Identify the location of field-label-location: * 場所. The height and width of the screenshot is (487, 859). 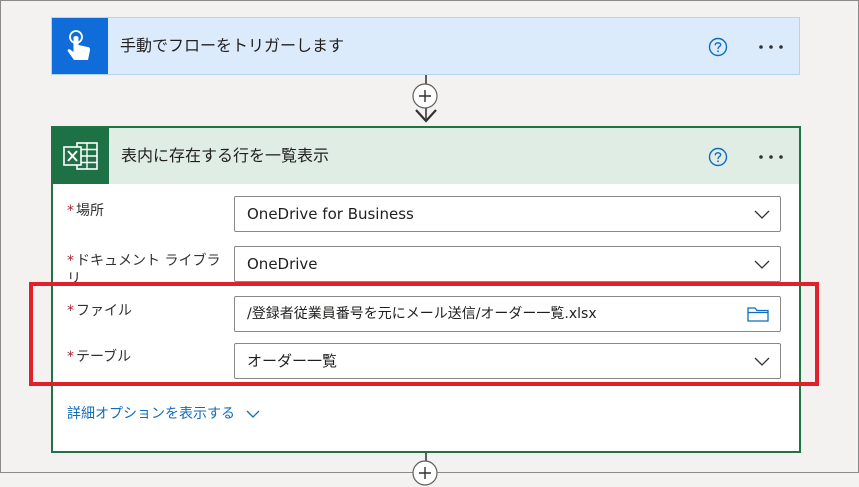
(85, 211).